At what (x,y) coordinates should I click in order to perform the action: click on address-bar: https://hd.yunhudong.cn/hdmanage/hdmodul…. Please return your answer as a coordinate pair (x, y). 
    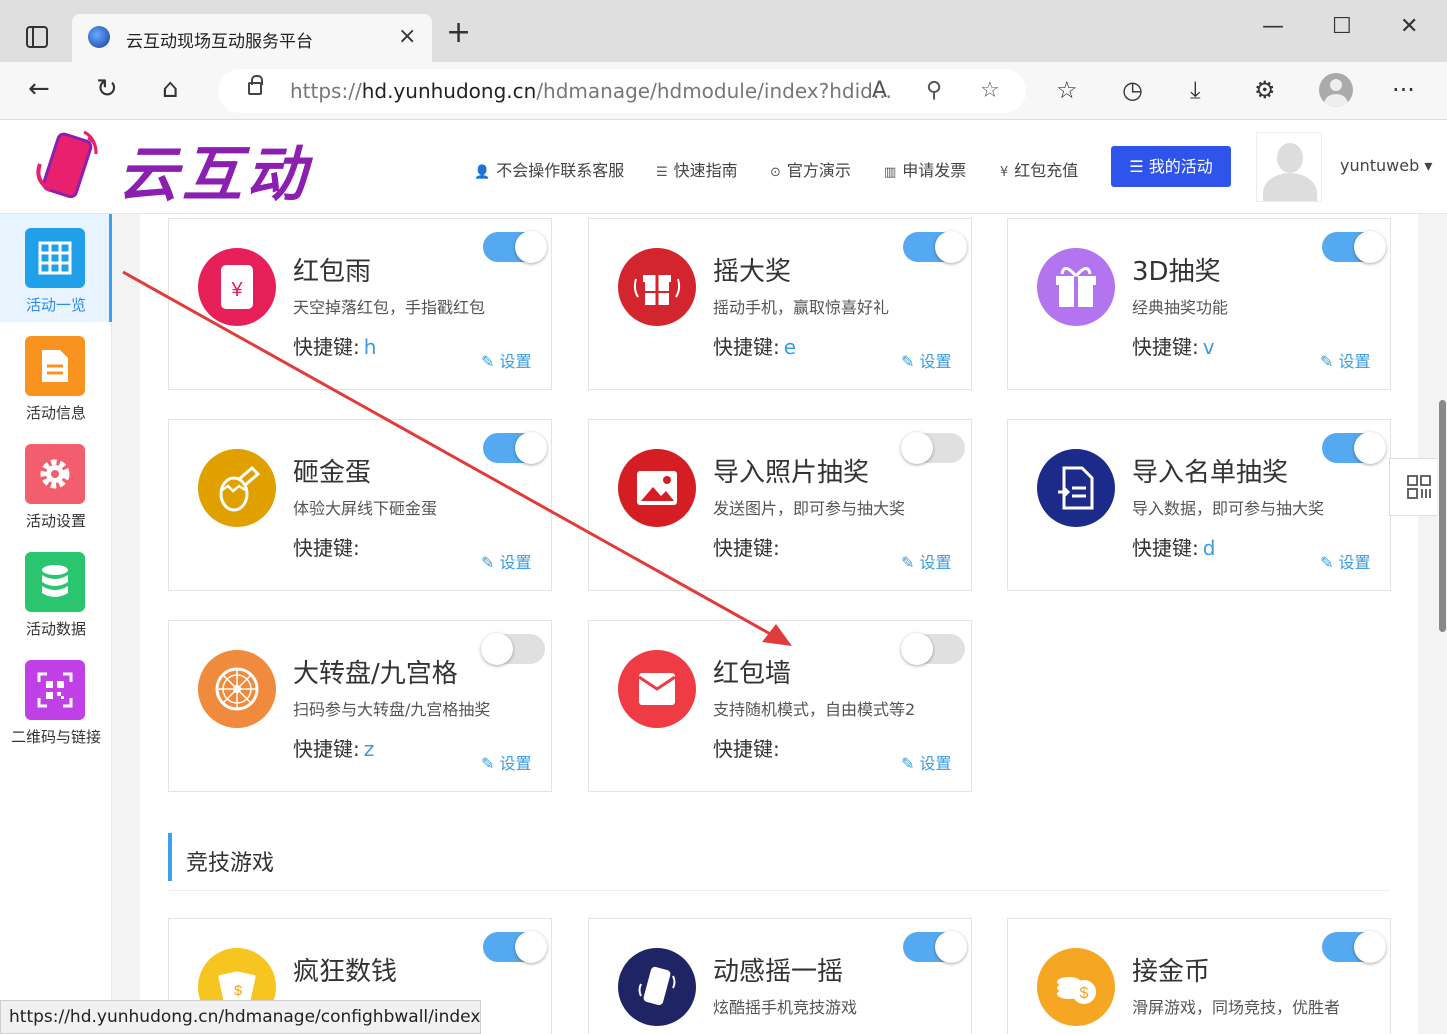
    Looking at the image, I should click on (622, 91).